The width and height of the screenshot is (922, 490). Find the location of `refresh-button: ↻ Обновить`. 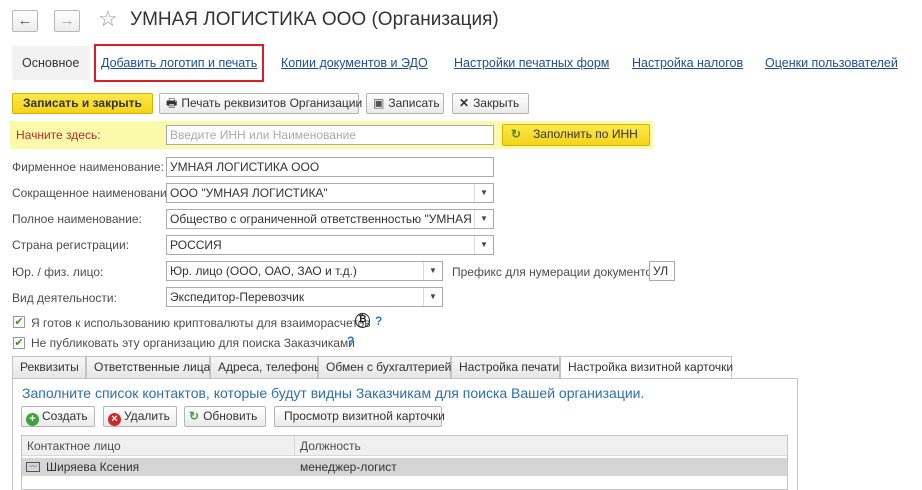

refresh-button: ↻ Обновить is located at coordinates (225, 416).